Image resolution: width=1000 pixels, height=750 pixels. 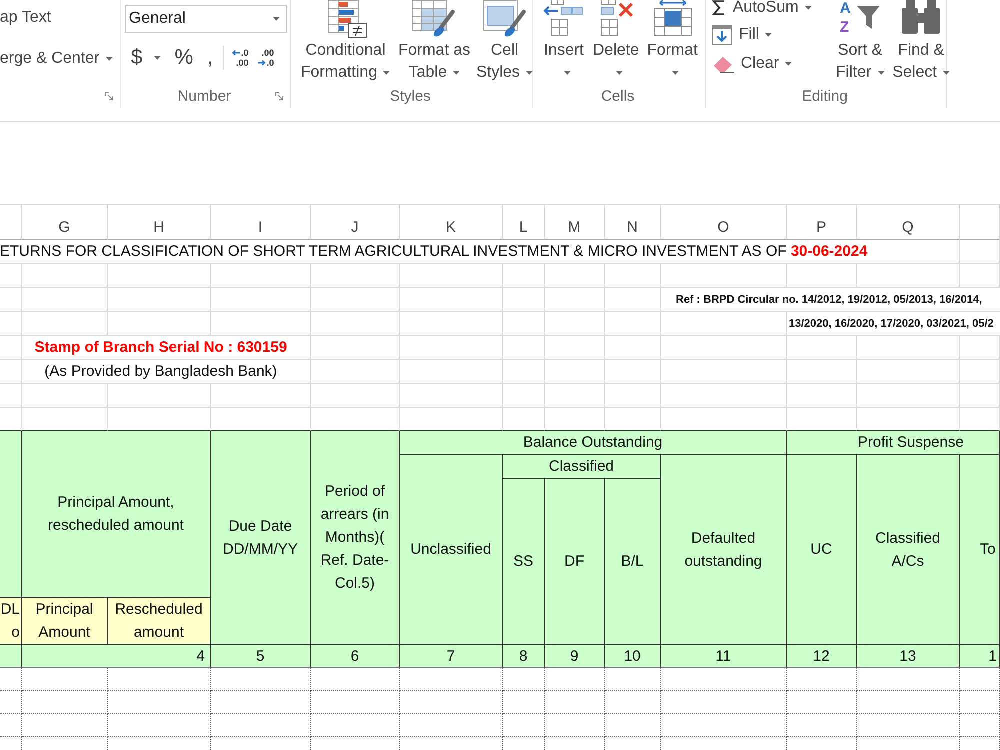 What do you see at coordinates (26, 18) in the screenshot?
I see `wrap-text-button: ap Text` at bounding box center [26, 18].